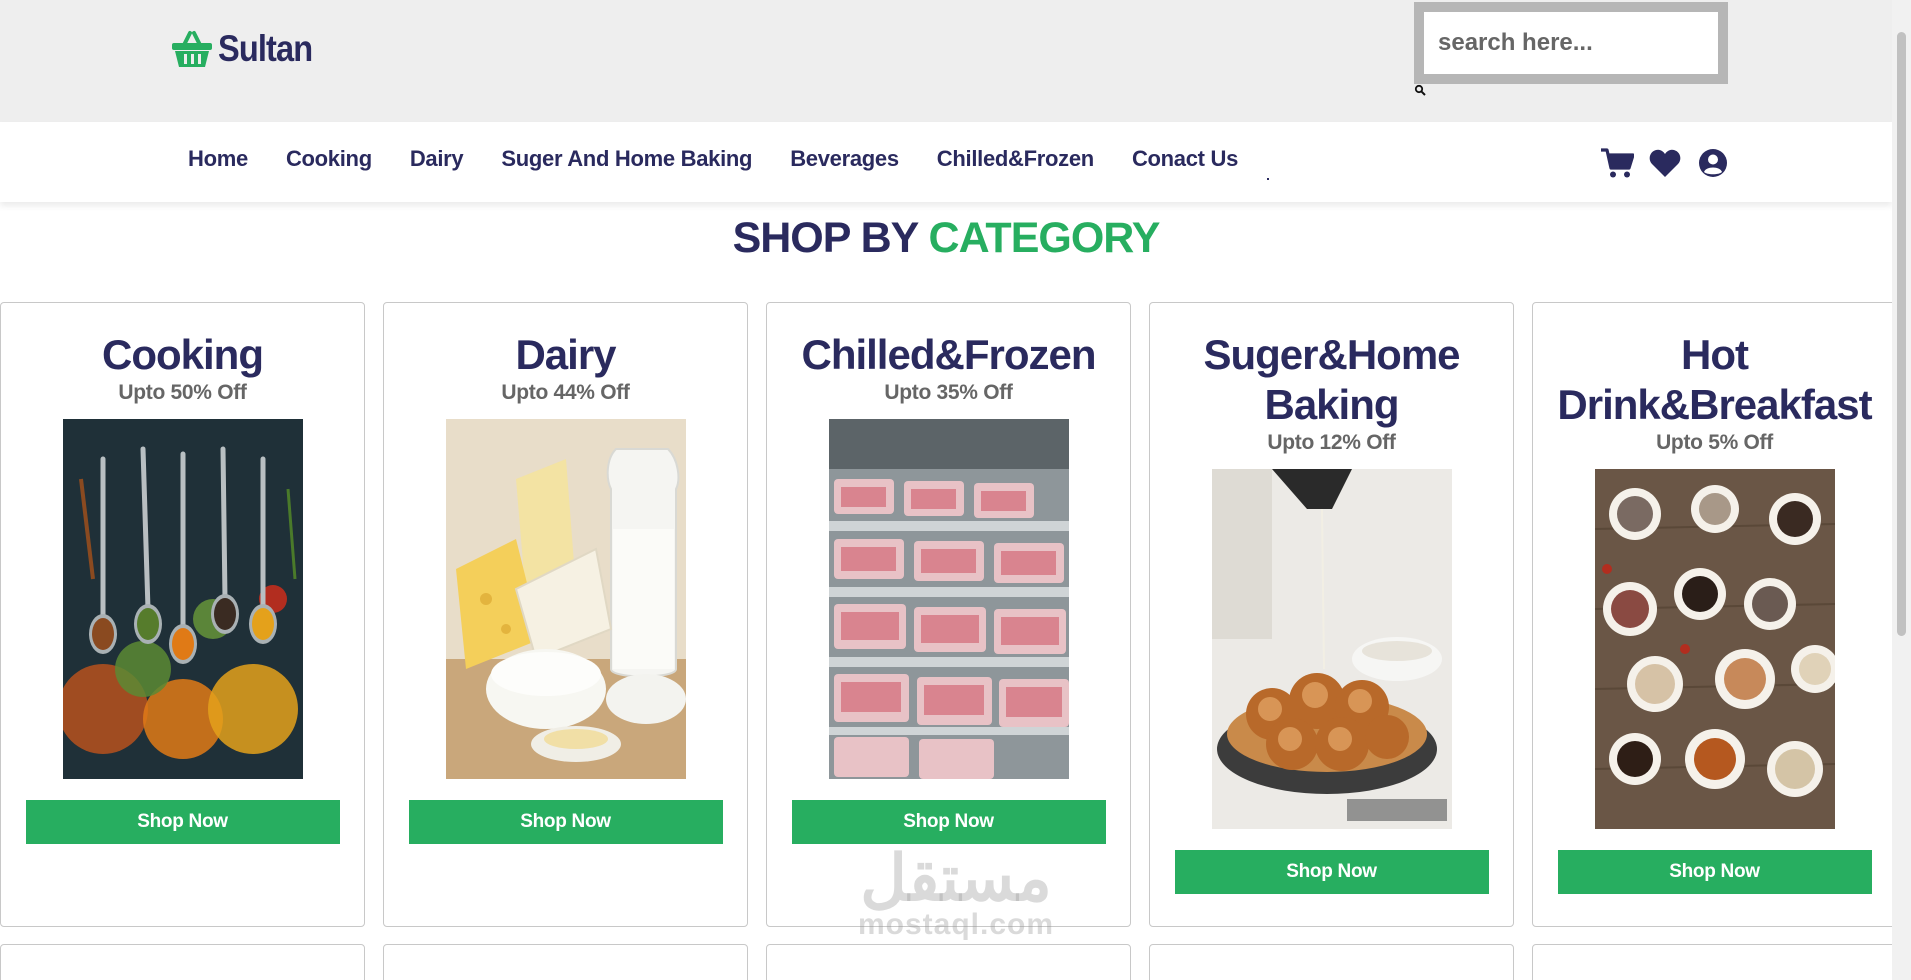  I want to click on nav-dairy: Dairy, so click(437, 159).